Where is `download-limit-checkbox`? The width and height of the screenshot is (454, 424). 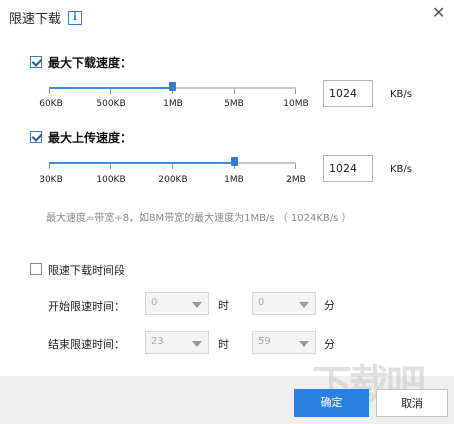
download-limit-checkbox is located at coordinates (36, 62).